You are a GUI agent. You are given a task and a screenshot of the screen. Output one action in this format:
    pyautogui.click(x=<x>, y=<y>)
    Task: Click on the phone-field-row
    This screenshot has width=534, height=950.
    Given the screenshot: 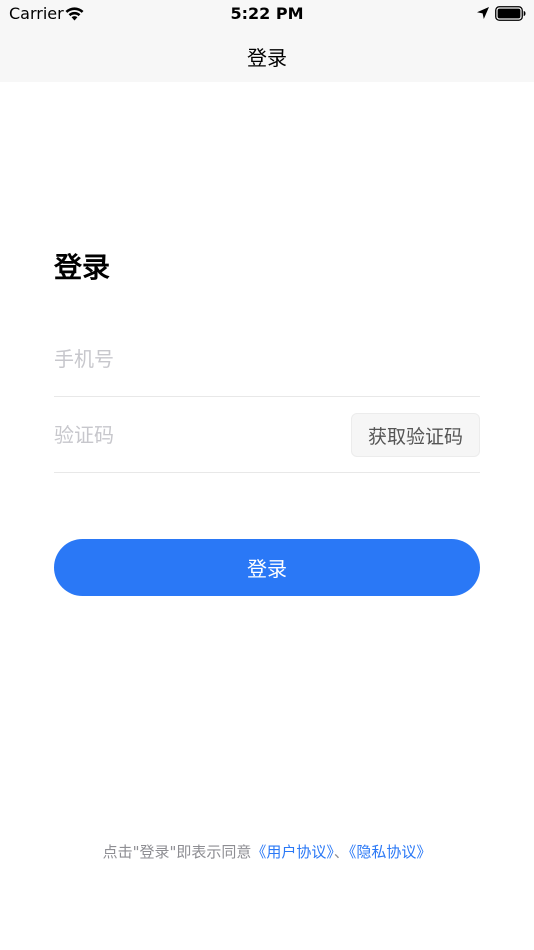 What is the action you would take?
    pyautogui.click(x=267, y=359)
    